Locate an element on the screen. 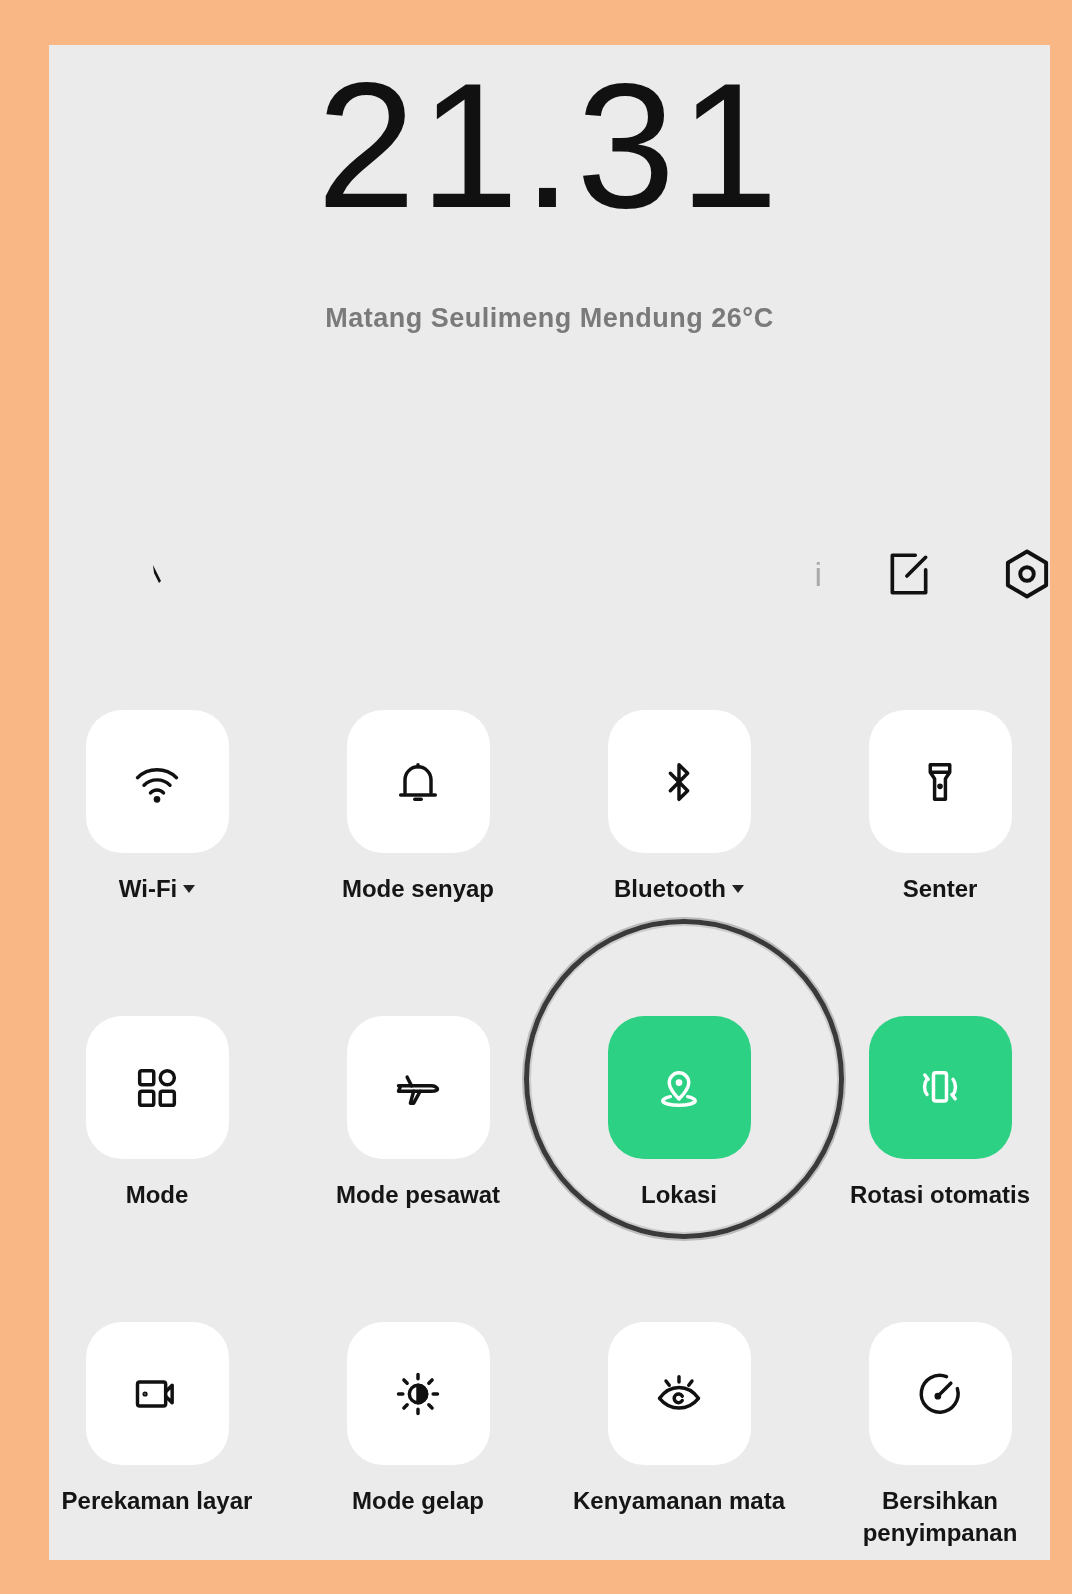 The width and height of the screenshot is (1072, 1594). tile-label: Rotasi otomatis is located at coordinates (940, 1195).